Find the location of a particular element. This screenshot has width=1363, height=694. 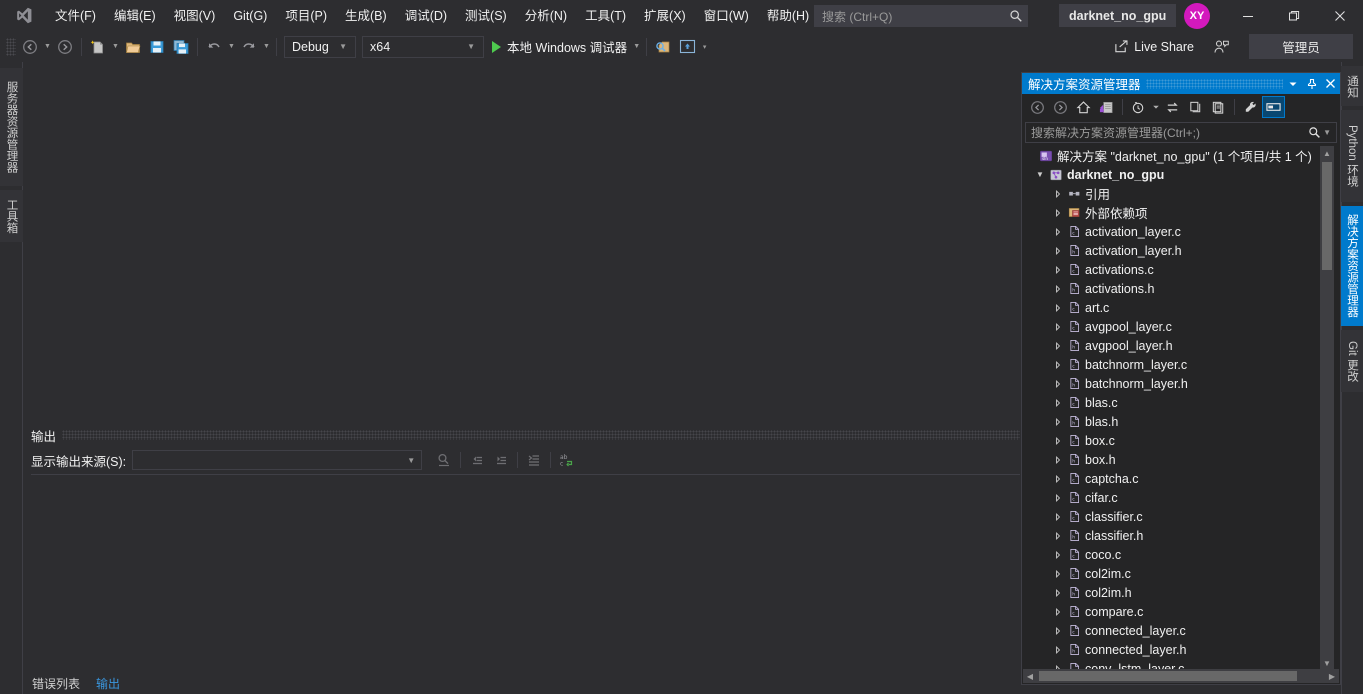

scroll-down-icon: ▼ is located at coordinates (1327, 663).